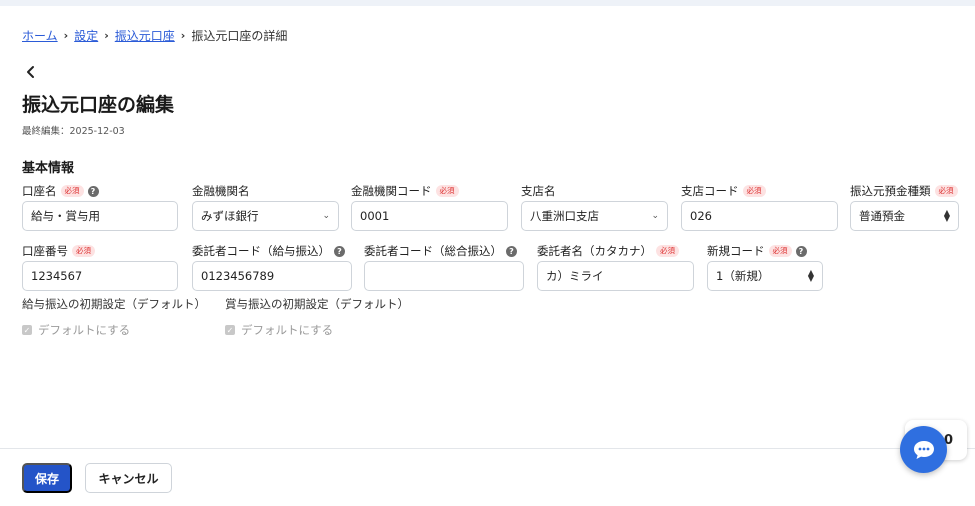 The image size is (975, 506). What do you see at coordinates (114, 317) in the screenshot?
I see `salary-default-group: 給与振込の初期設定（デフォルト） ✓ デフォルトにする` at bounding box center [114, 317].